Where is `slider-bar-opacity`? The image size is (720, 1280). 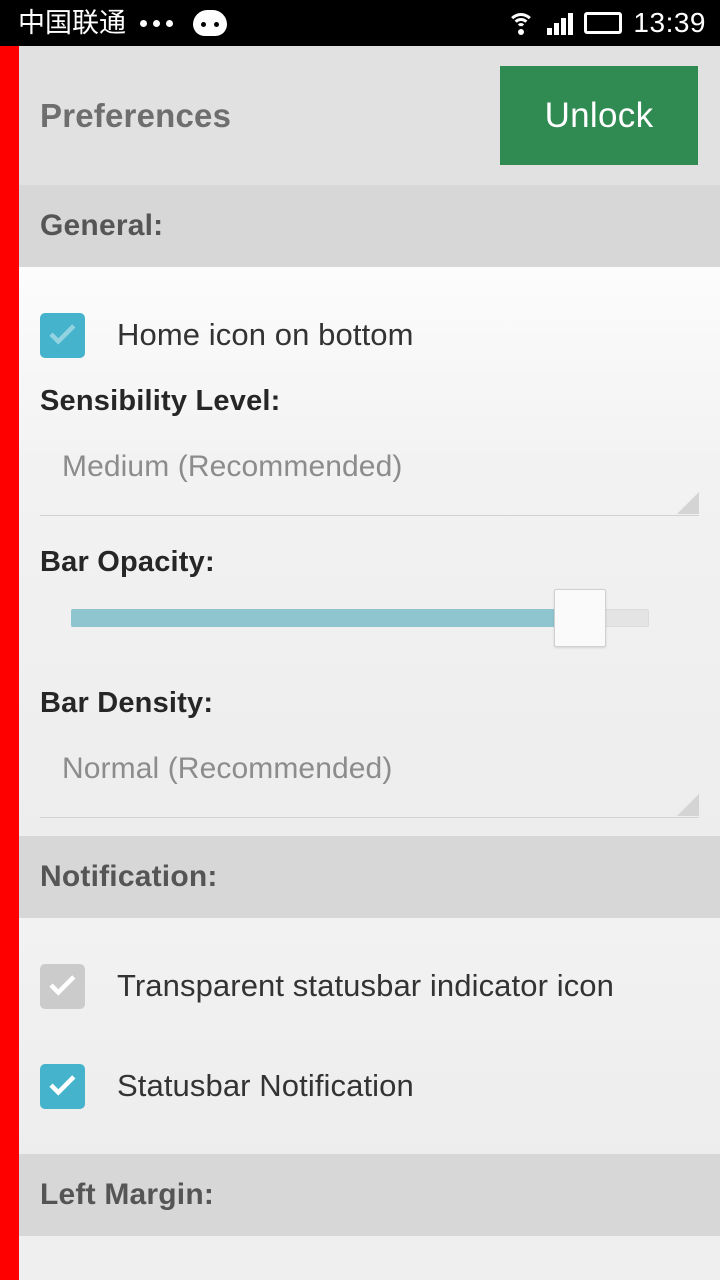 slider-bar-opacity is located at coordinates (369, 618).